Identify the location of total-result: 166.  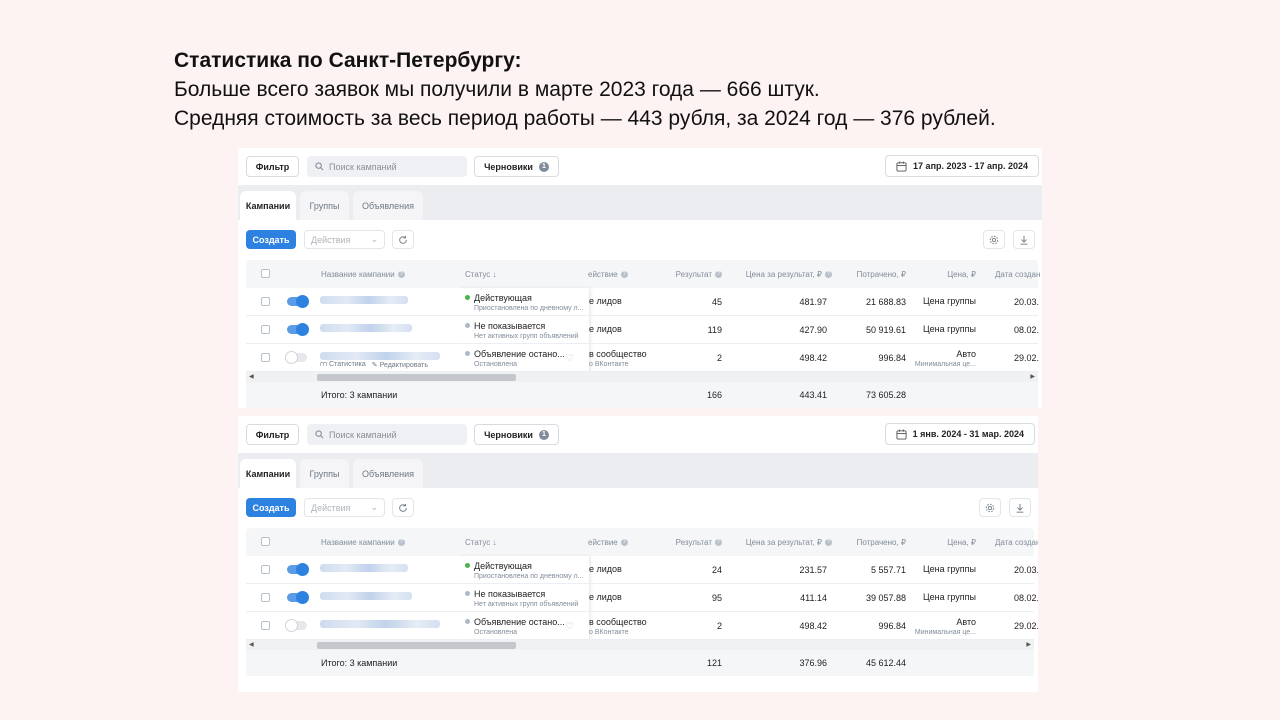
(714, 395).